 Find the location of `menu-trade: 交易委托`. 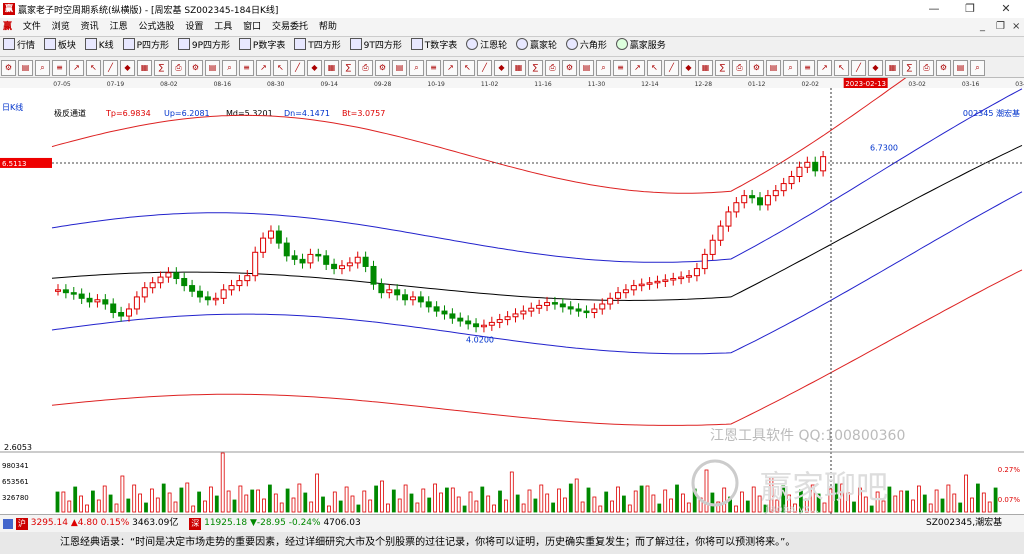

menu-trade: 交易委托 is located at coordinates (290, 27).